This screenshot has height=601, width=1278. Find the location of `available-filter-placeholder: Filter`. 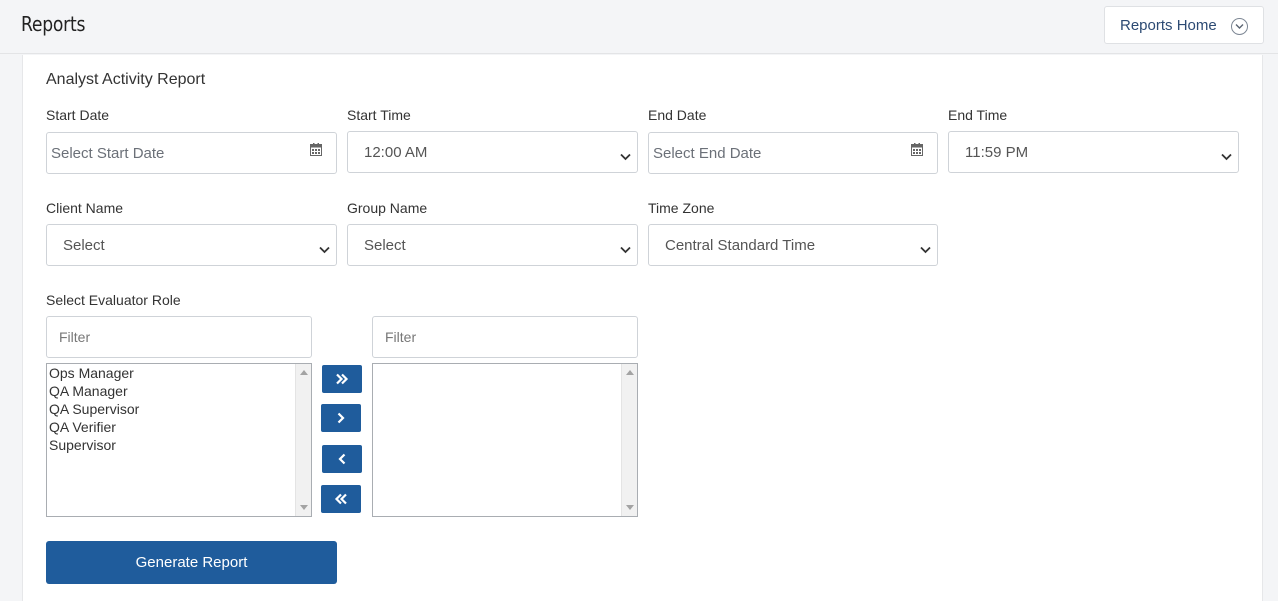

available-filter-placeholder: Filter is located at coordinates (75, 337).